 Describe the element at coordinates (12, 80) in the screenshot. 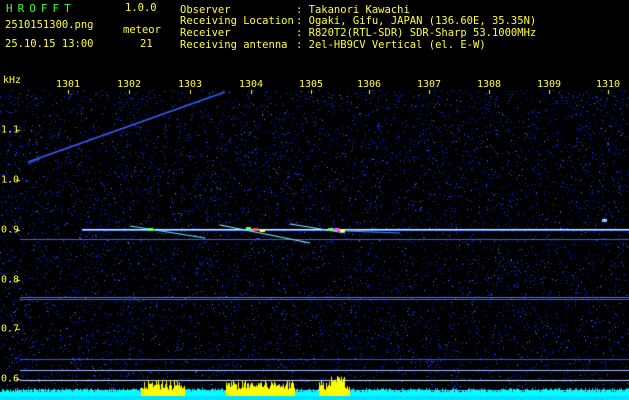

I see `y-unit-label: kHz` at that location.